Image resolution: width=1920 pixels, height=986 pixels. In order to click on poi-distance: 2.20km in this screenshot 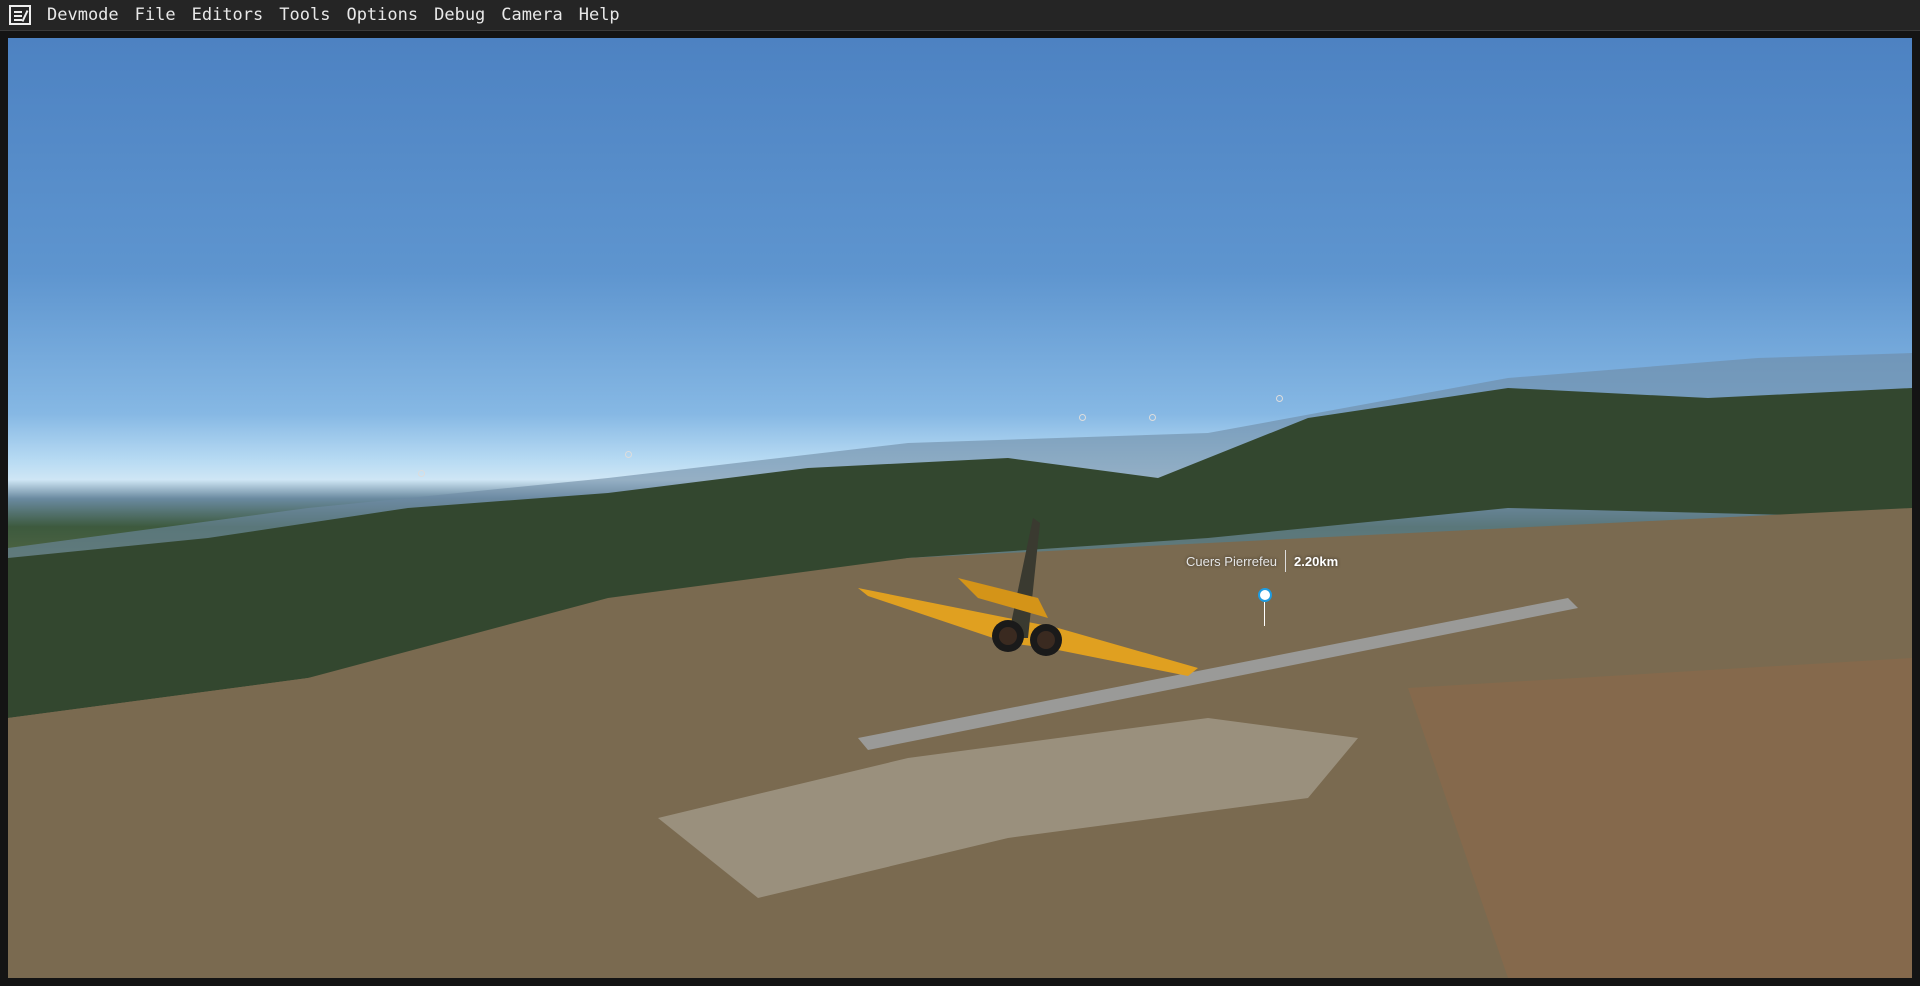, I will do `click(1316, 561)`.